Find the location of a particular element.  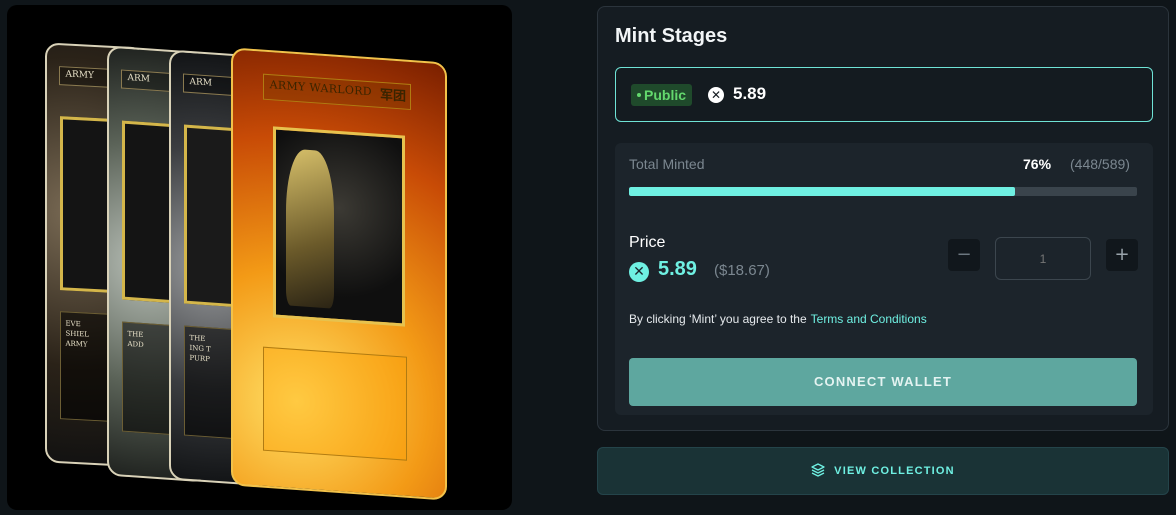

quantity-input is located at coordinates (1043, 258).